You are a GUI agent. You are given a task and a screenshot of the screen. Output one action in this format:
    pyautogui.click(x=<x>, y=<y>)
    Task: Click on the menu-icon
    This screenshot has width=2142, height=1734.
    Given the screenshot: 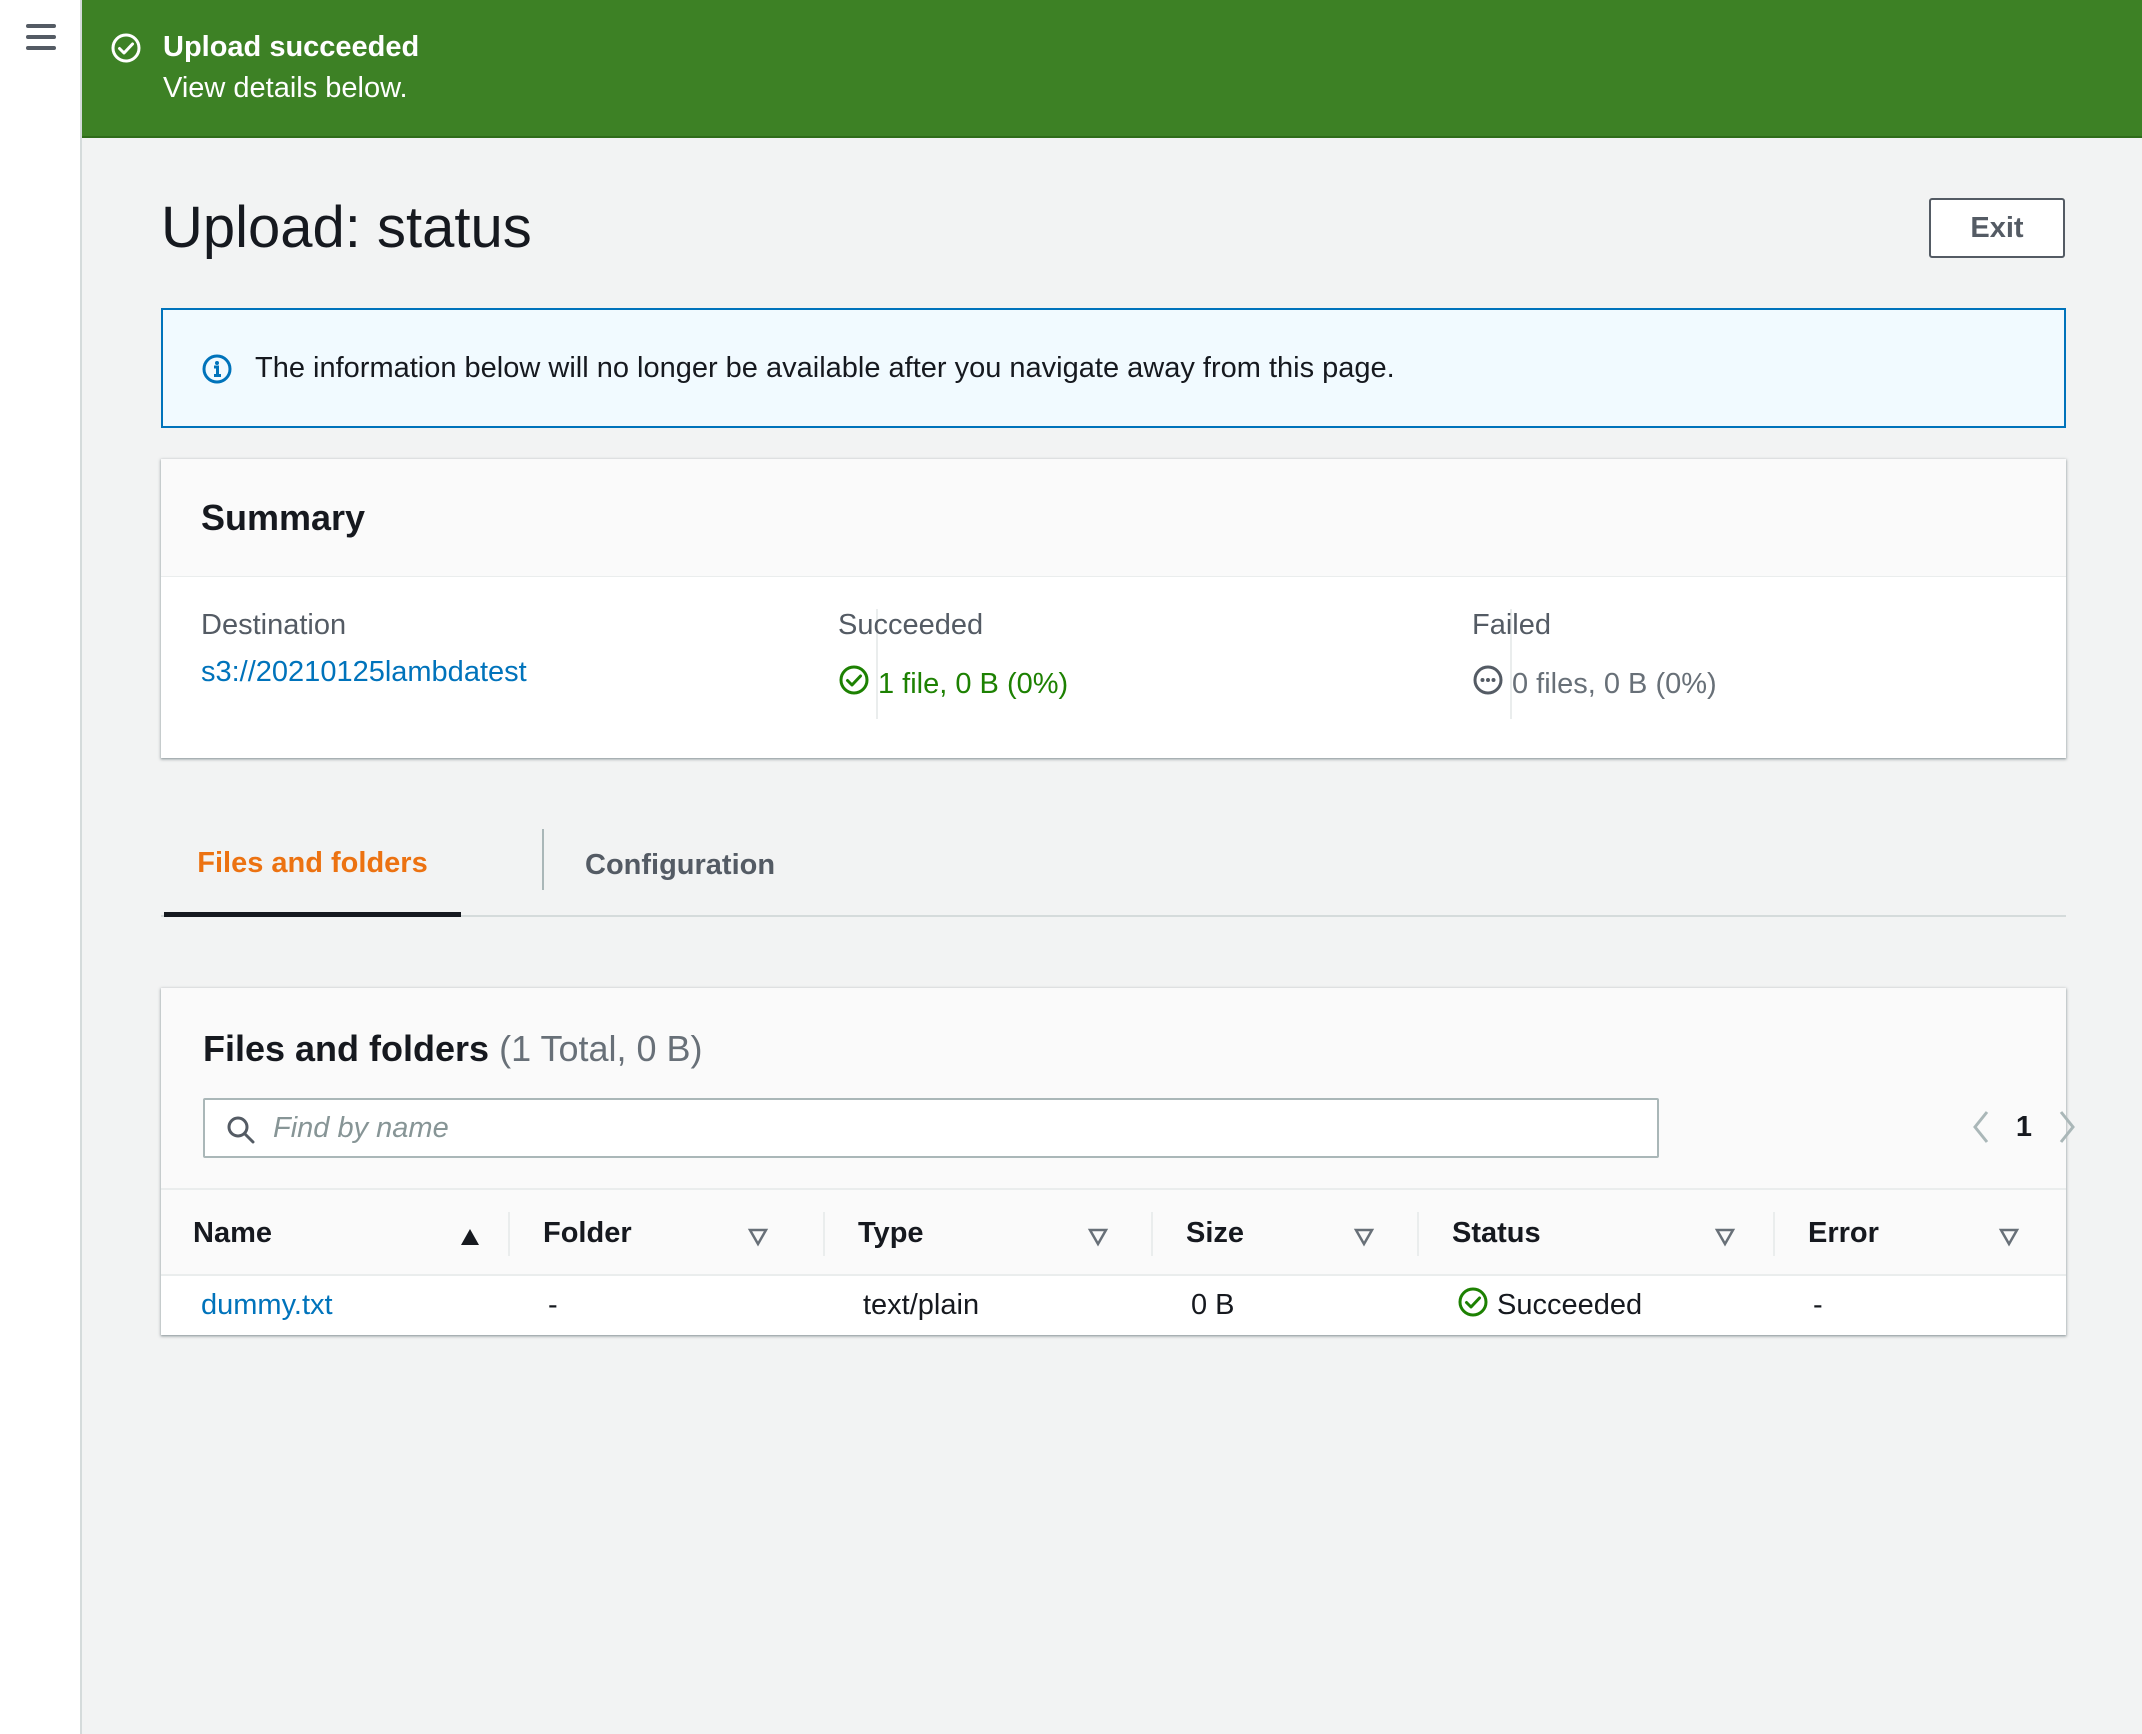 What is the action you would take?
    pyautogui.click(x=41, y=37)
    